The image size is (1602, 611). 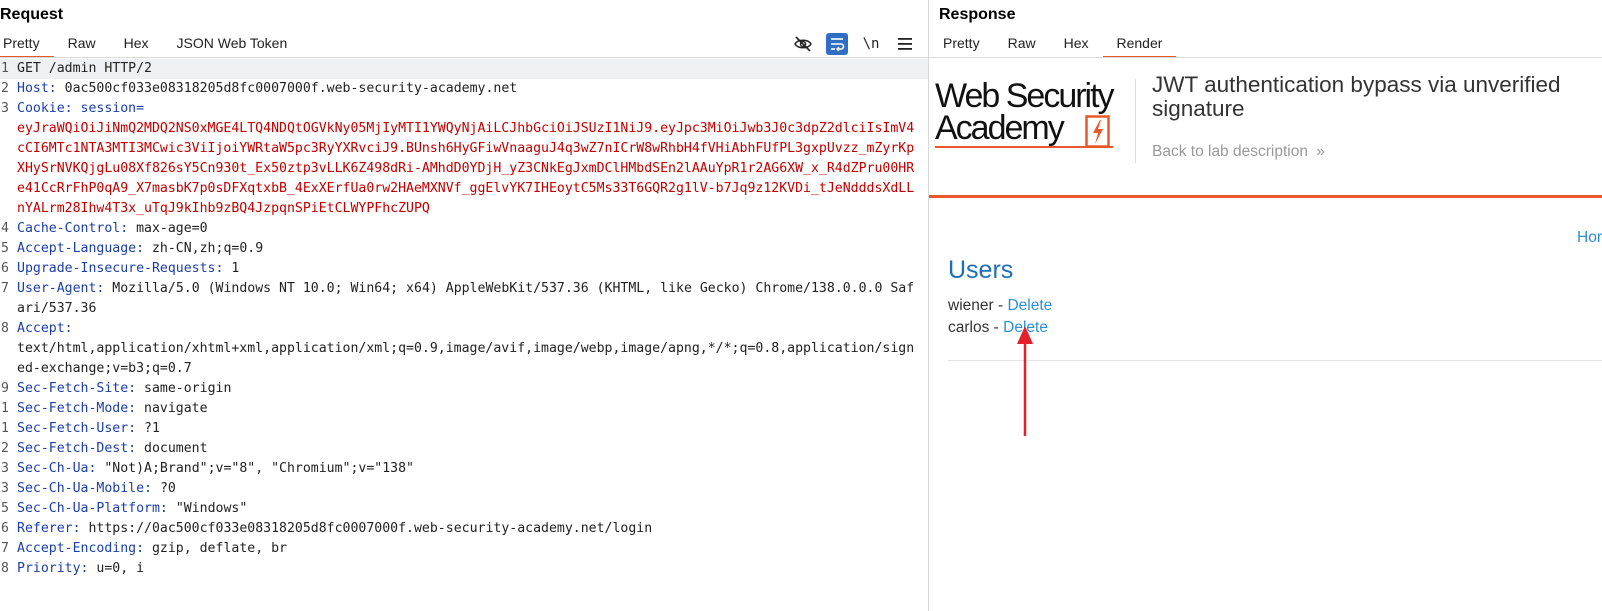 What do you see at coordinates (1230, 151) in the screenshot?
I see `back-link-label: Back to lab description` at bounding box center [1230, 151].